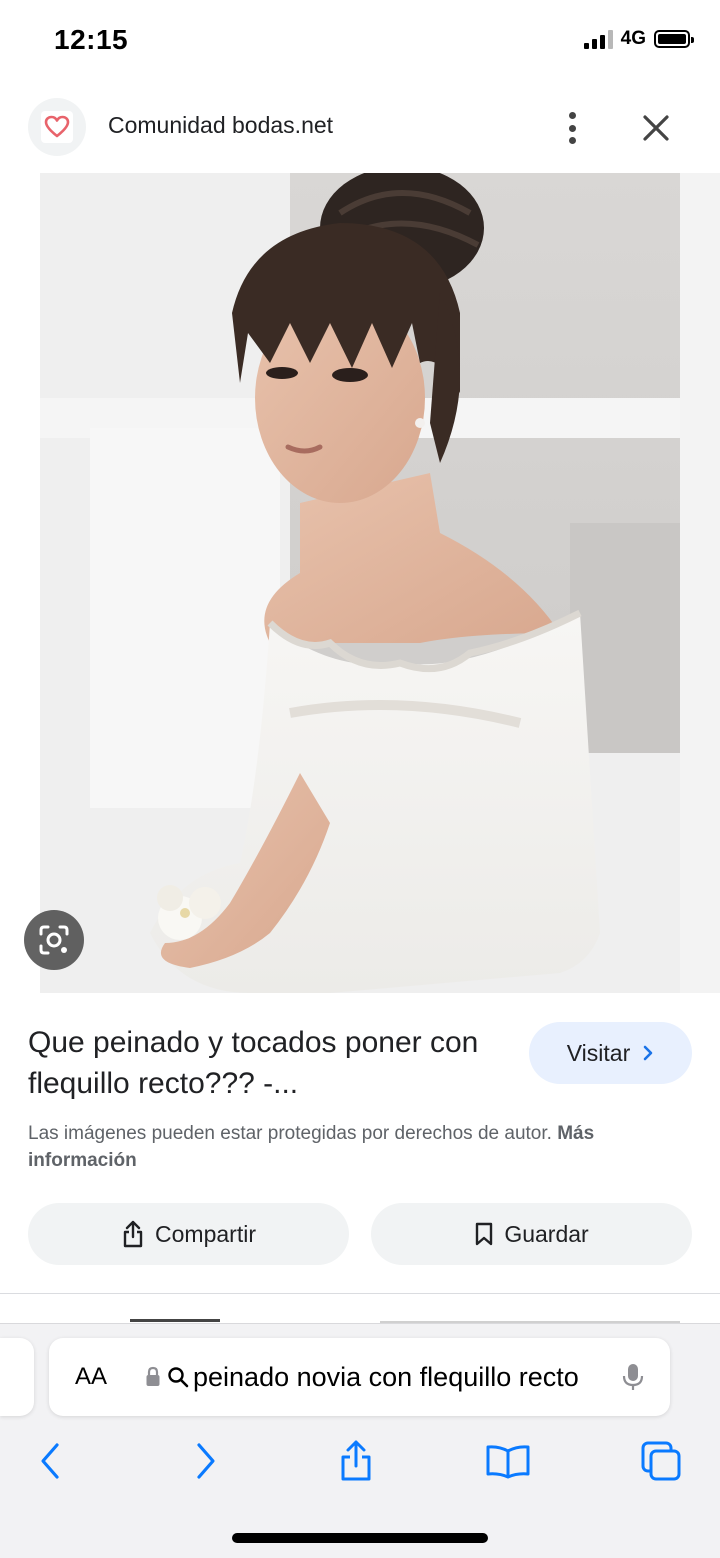  Describe the element at coordinates (572, 128) in the screenshot. I see `more-options-icon` at that location.